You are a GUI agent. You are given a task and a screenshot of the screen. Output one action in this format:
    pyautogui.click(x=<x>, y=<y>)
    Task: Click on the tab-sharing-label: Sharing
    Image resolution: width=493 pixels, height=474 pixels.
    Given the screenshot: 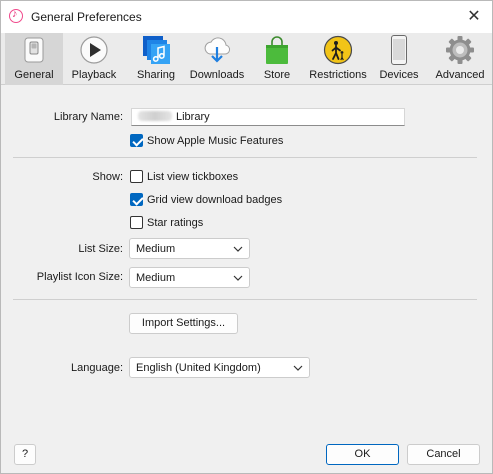 What is the action you would take?
    pyautogui.click(x=156, y=75)
    